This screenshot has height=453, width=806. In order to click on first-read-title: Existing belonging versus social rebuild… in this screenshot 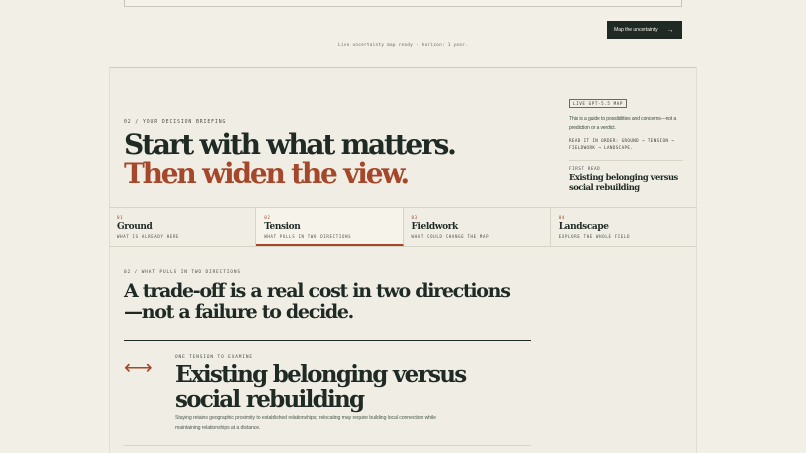, I will do `click(629, 182)`.